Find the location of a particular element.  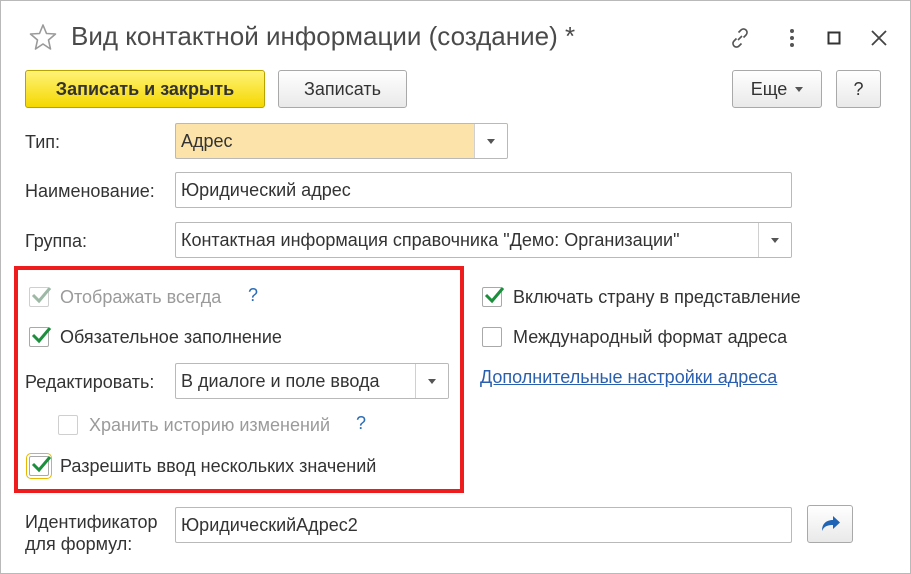

save-and-close-button: Записать и закрыть is located at coordinates (145, 89).